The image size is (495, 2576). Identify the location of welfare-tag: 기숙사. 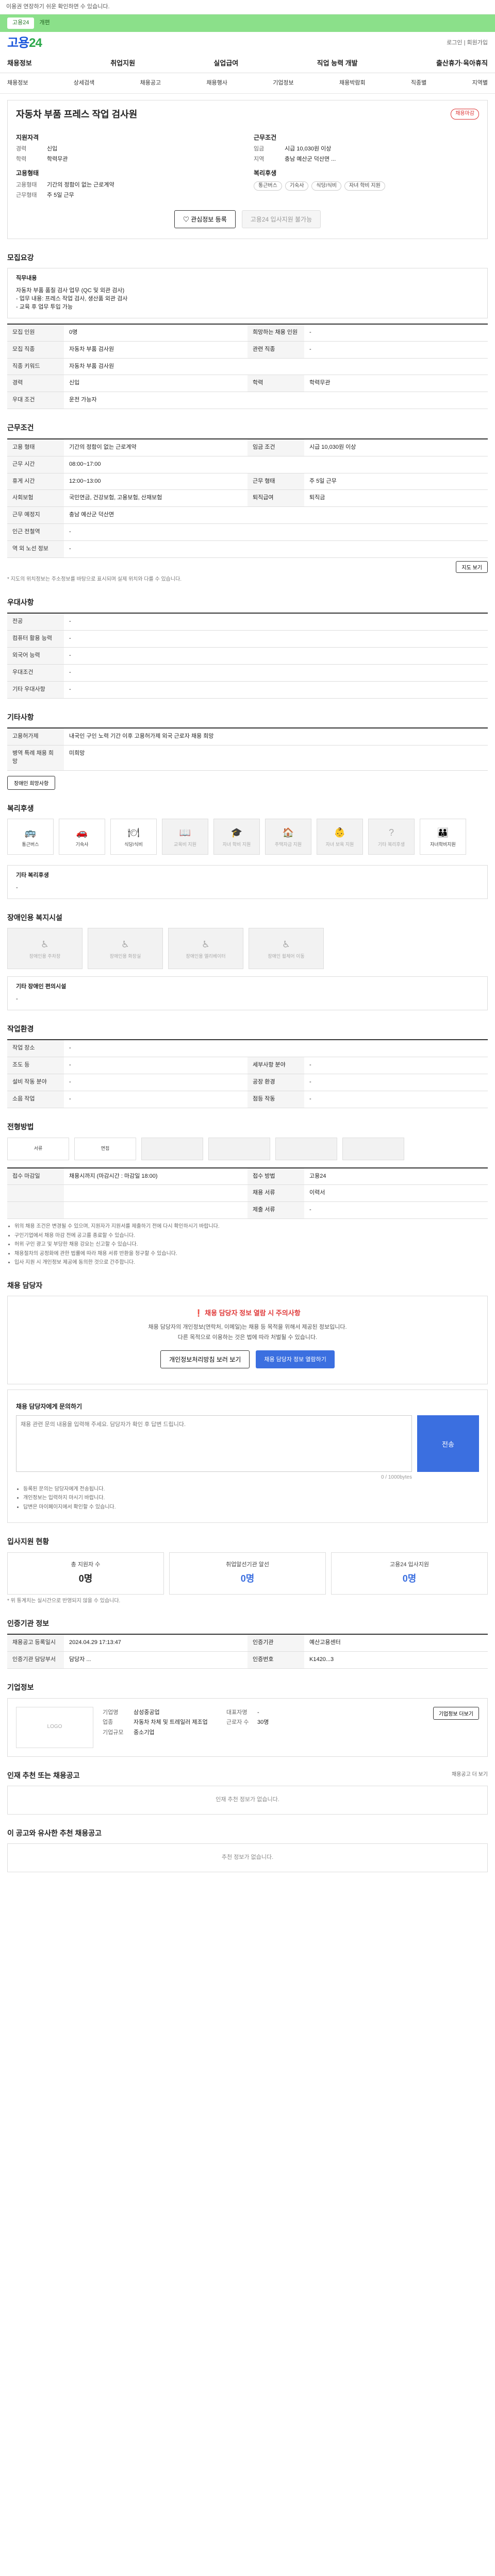
(297, 186).